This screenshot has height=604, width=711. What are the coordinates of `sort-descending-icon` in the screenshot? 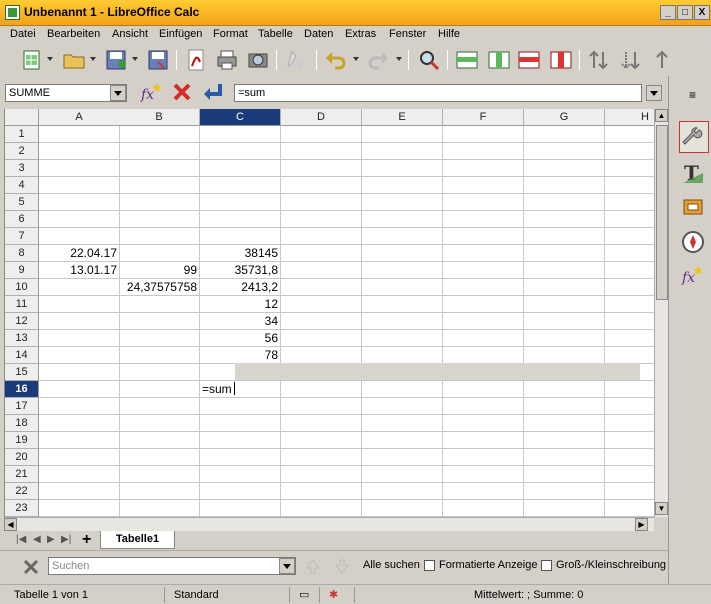 It's located at (631, 60).